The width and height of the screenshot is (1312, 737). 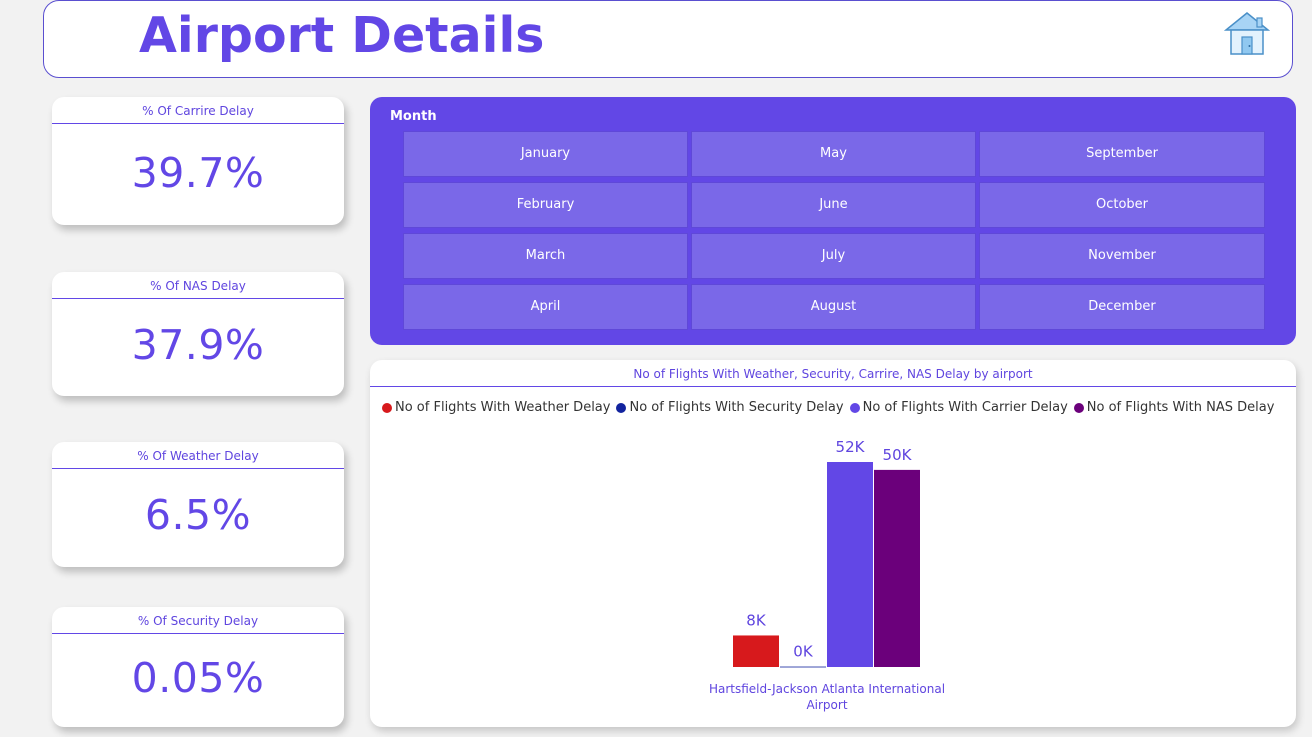 I want to click on bar-no-of-flights-with-weather-delay, so click(x=756, y=651).